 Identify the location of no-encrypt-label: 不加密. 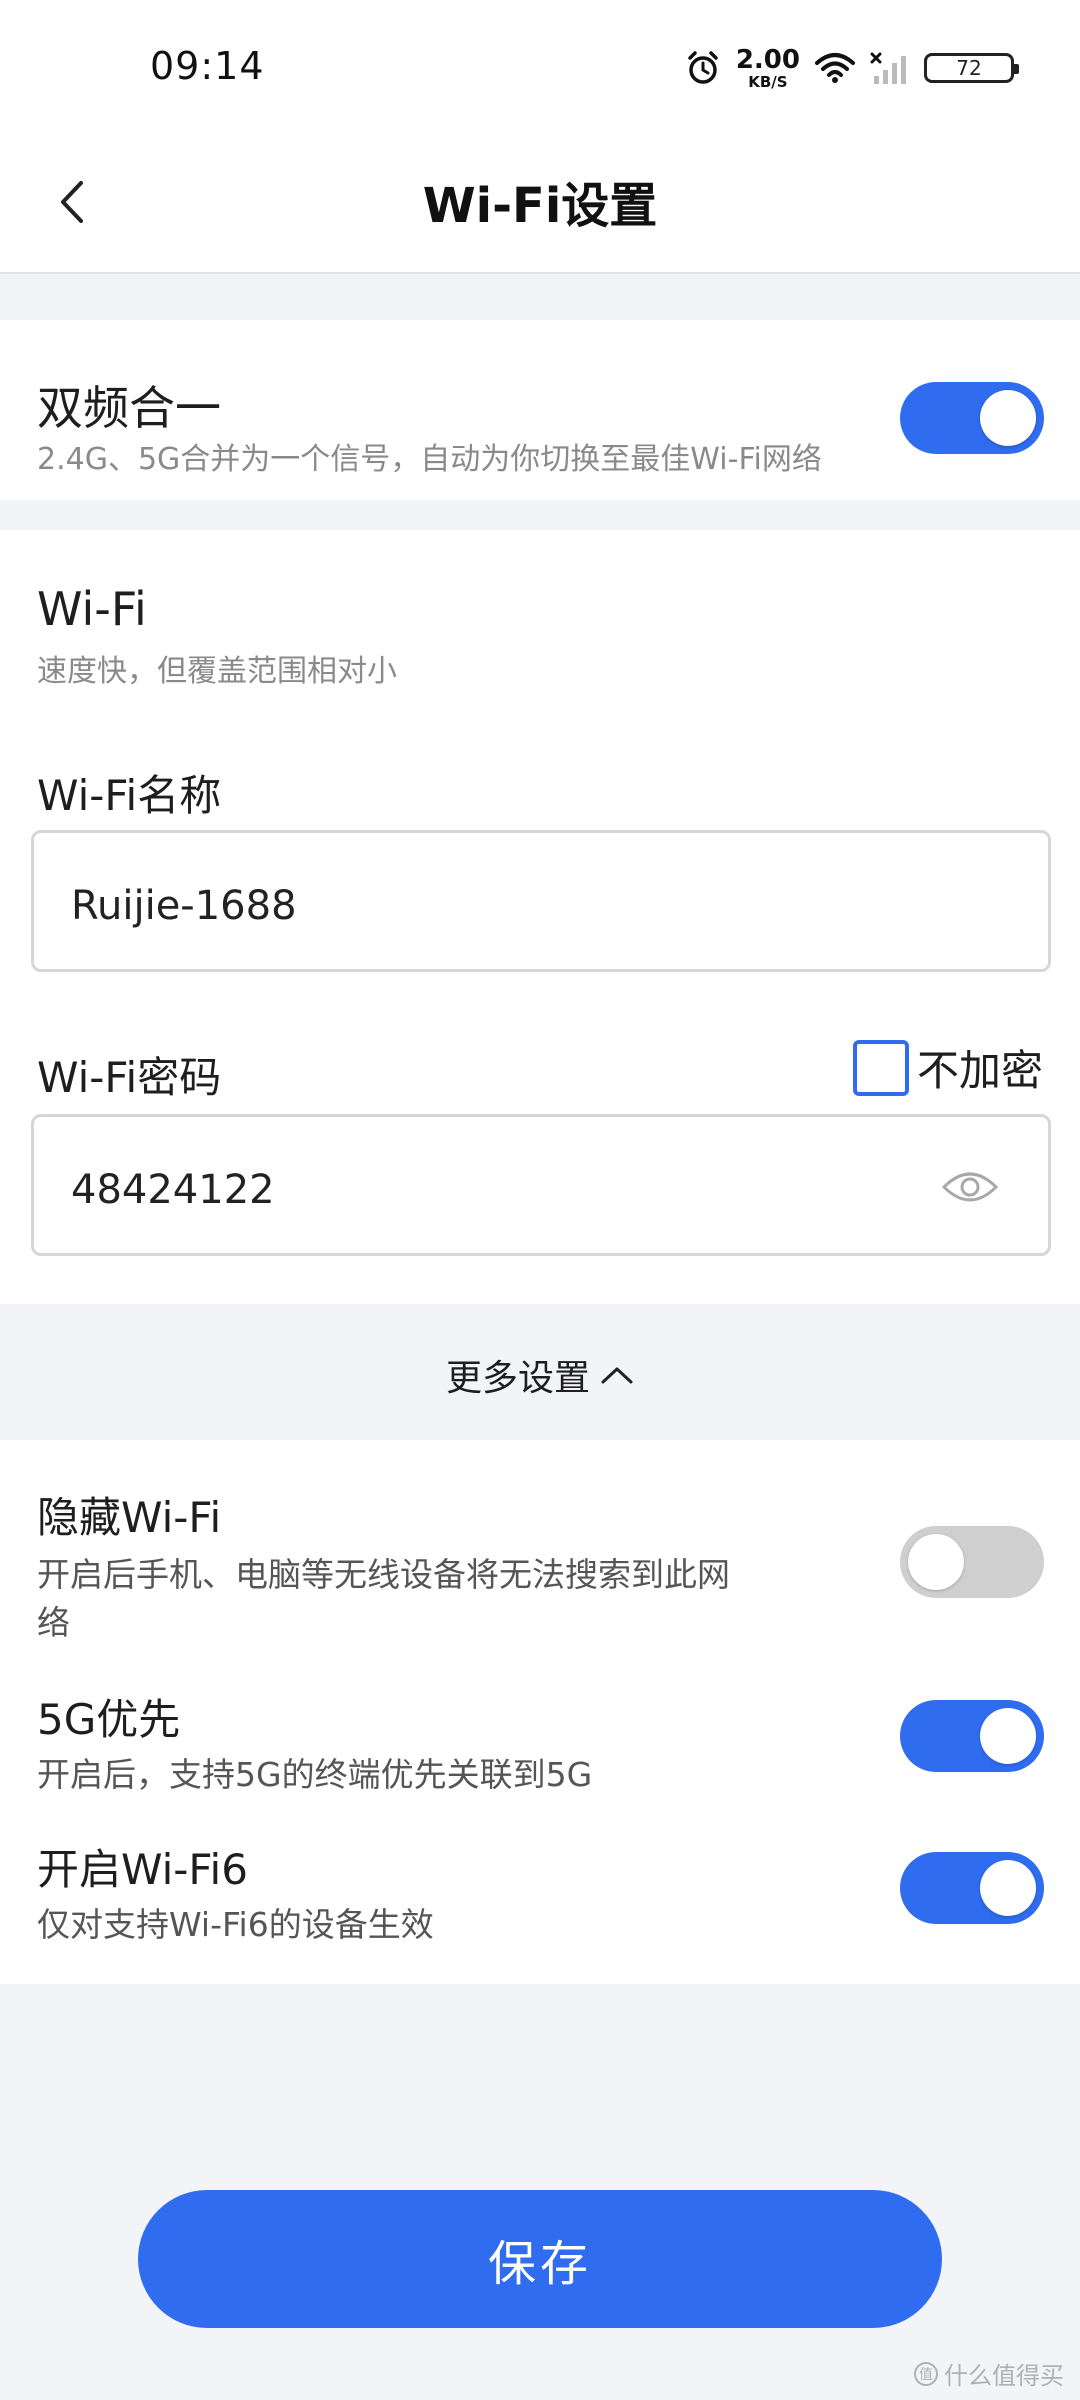
(979, 1070).